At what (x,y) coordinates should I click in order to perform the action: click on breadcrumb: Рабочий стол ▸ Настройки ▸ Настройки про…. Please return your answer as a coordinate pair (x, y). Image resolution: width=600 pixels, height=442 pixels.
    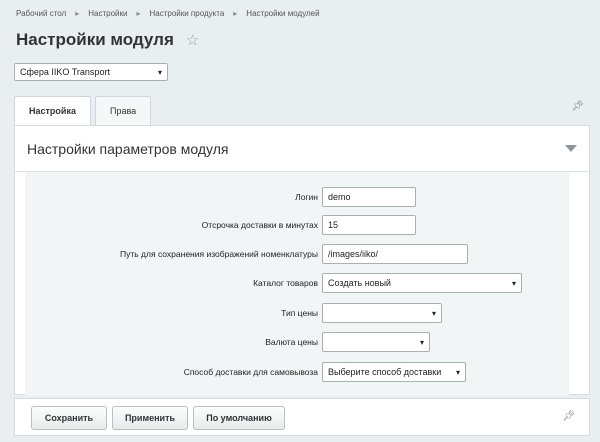
    Looking at the image, I should click on (168, 13).